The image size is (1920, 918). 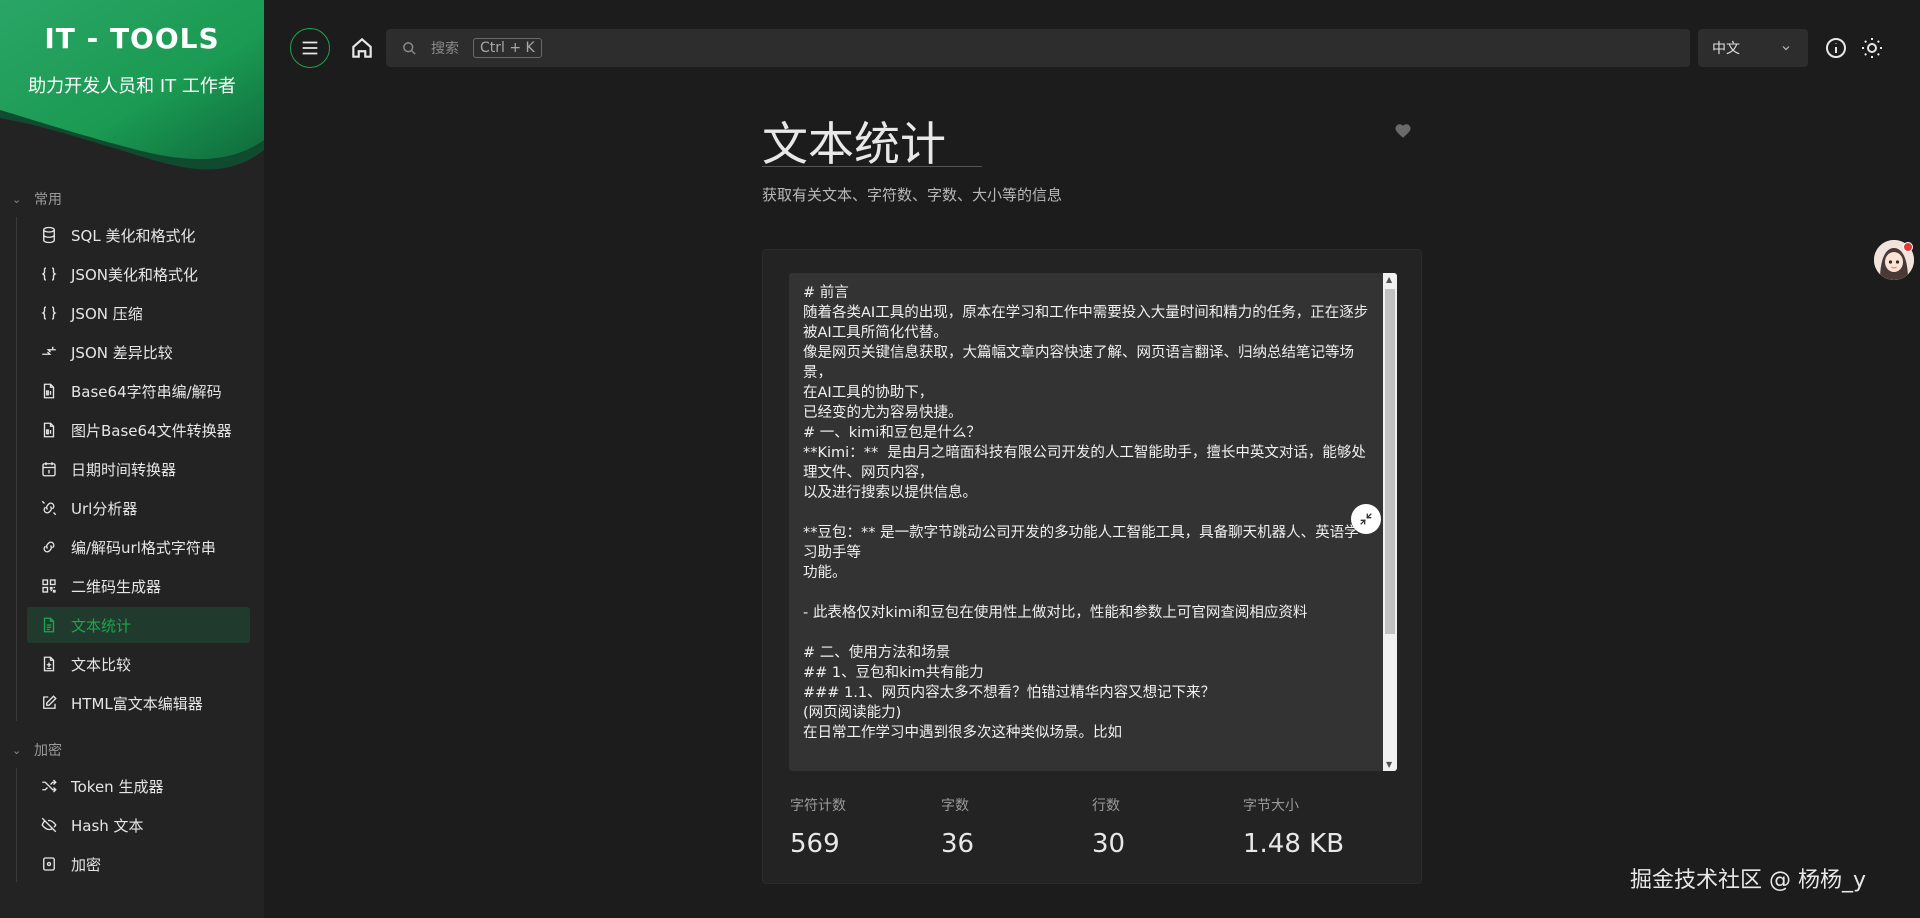 What do you see at coordinates (1294, 844) in the screenshot?
I see `stat-value: 1.48 KB` at bounding box center [1294, 844].